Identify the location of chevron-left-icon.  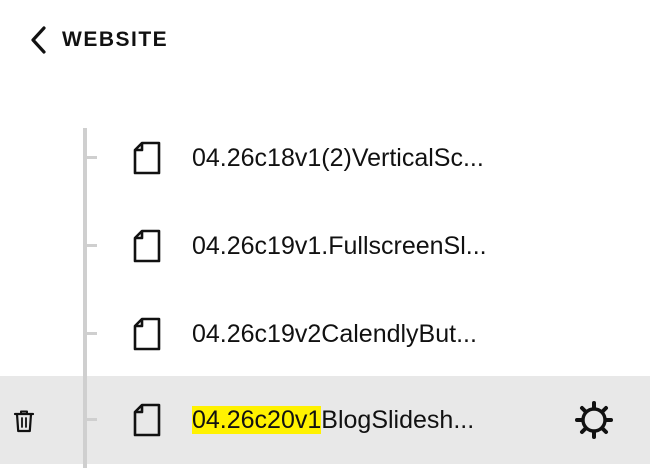
(38, 40).